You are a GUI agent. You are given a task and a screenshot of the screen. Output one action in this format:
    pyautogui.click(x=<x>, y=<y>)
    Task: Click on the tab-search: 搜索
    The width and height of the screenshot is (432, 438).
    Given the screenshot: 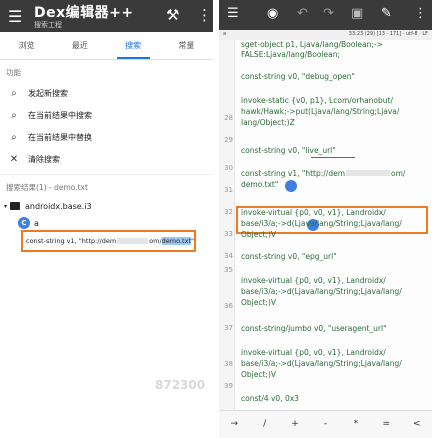 What is the action you would take?
    pyautogui.click(x=133, y=45)
    